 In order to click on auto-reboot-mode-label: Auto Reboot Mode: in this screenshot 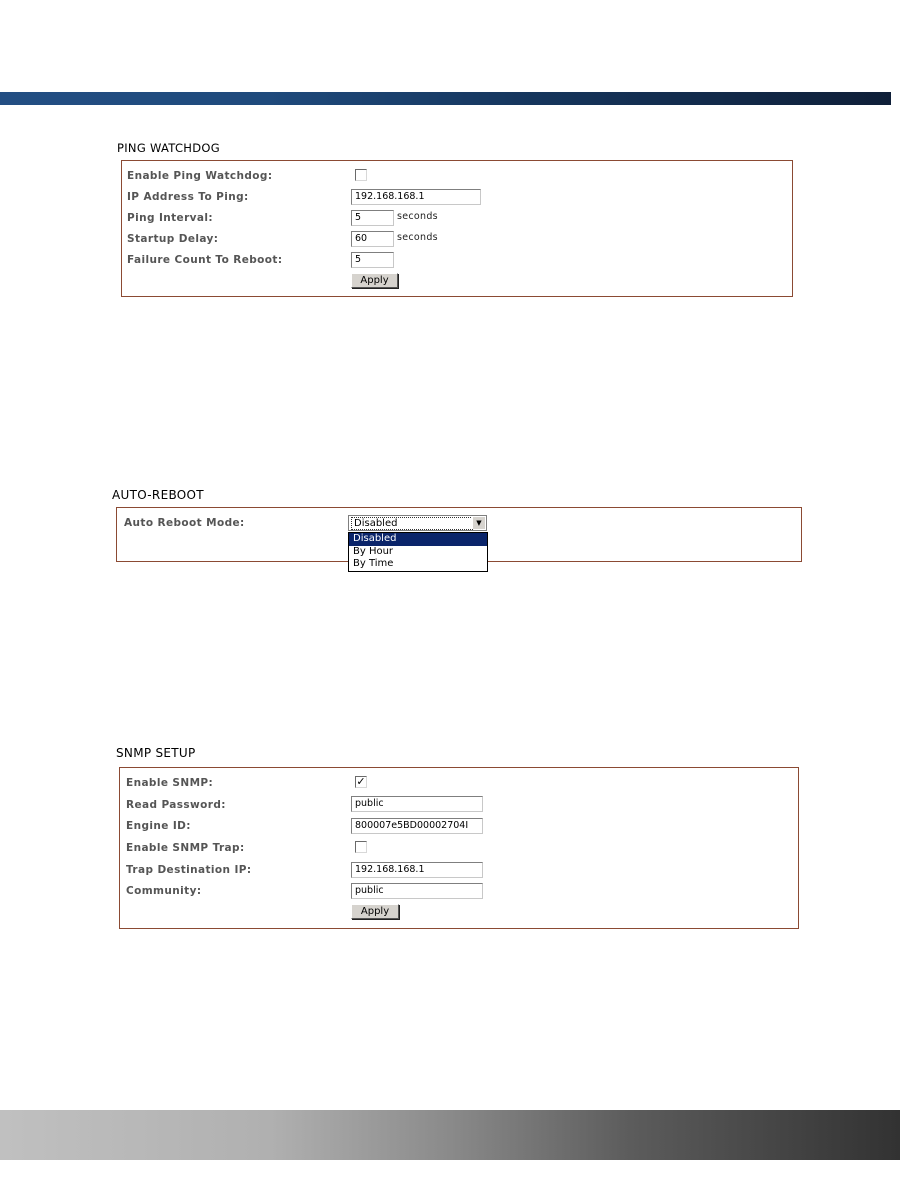, I will do `click(184, 523)`.